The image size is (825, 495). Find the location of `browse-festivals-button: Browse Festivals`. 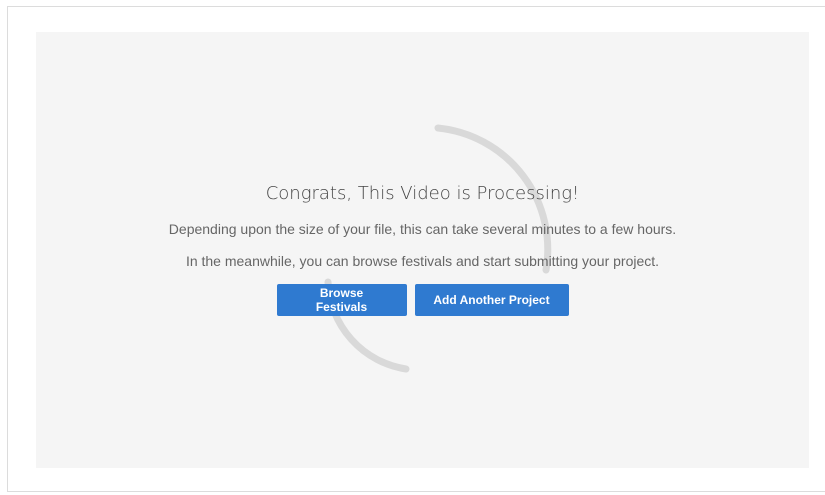

browse-festivals-button: Browse Festivals is located at coordinates (341, 300).